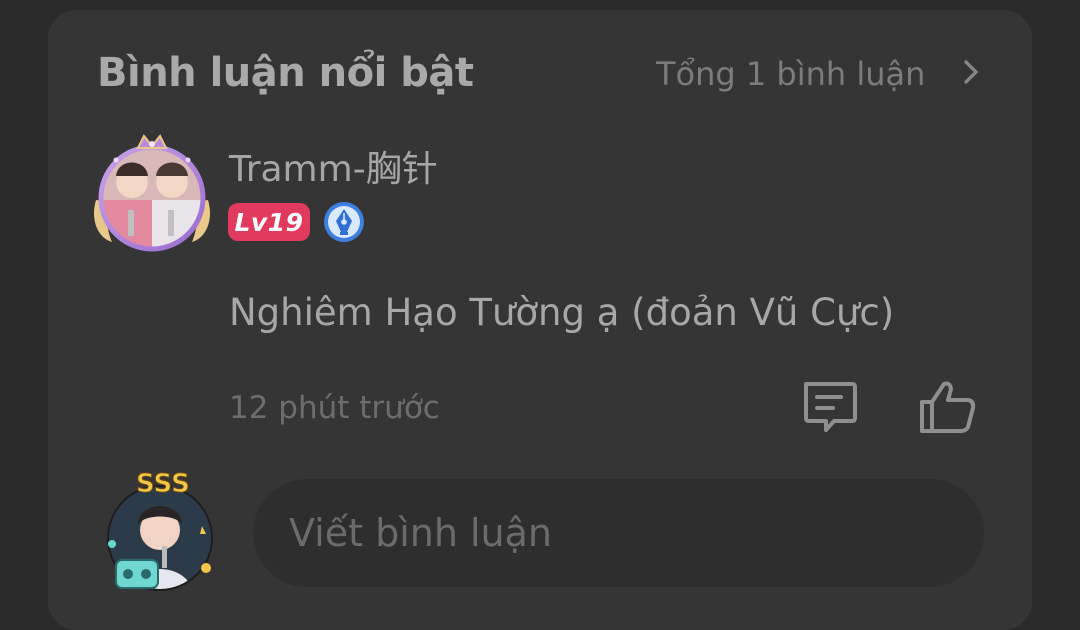 The image size is (1080, 630). What do you see at coordinates (829, 407) in the screenshot?
I see `comment-reply-icon` at bounding box center [829, 407].